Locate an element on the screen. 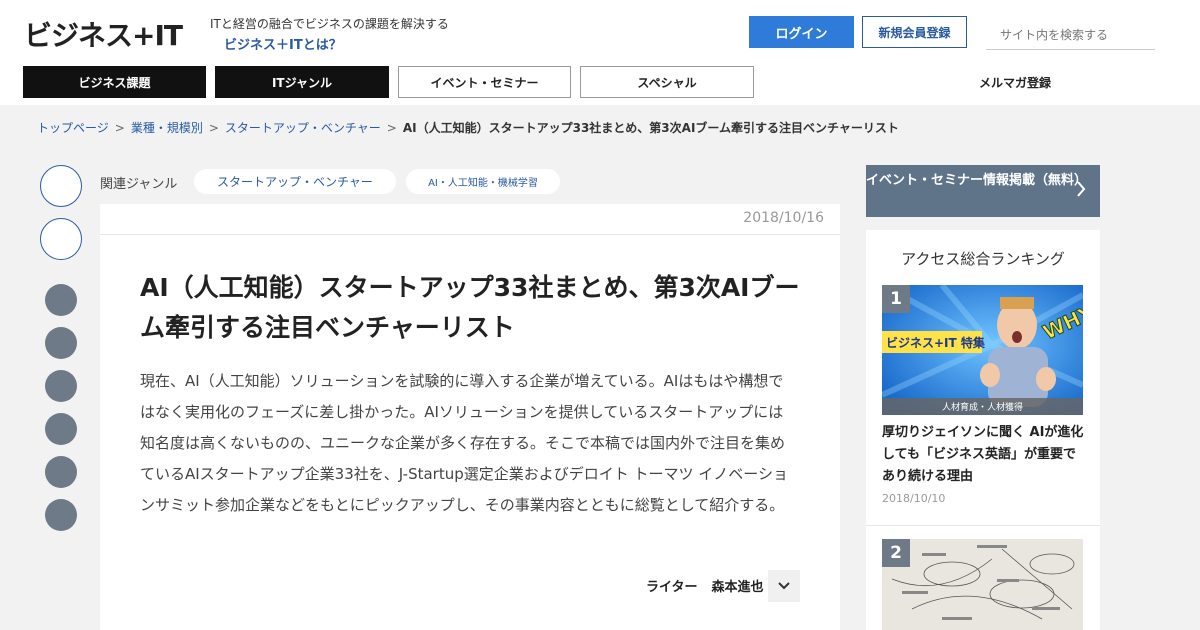  ranking-item-date: 2018/10/10 is located at coordinates (914, 498).